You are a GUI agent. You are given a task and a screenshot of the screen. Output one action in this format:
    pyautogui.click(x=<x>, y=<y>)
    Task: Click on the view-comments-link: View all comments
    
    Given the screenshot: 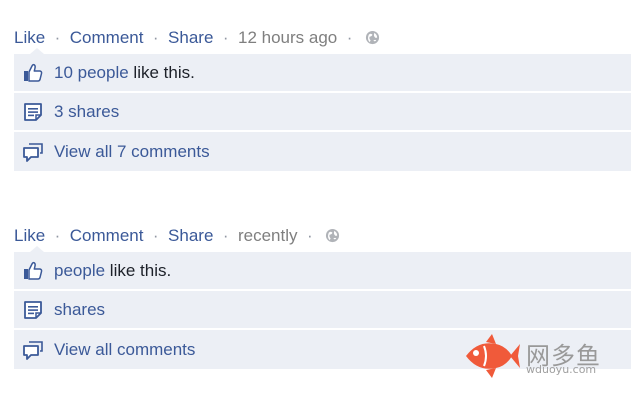 What is the action you would take?
    pyautogui.click(x=124, y=350)
    